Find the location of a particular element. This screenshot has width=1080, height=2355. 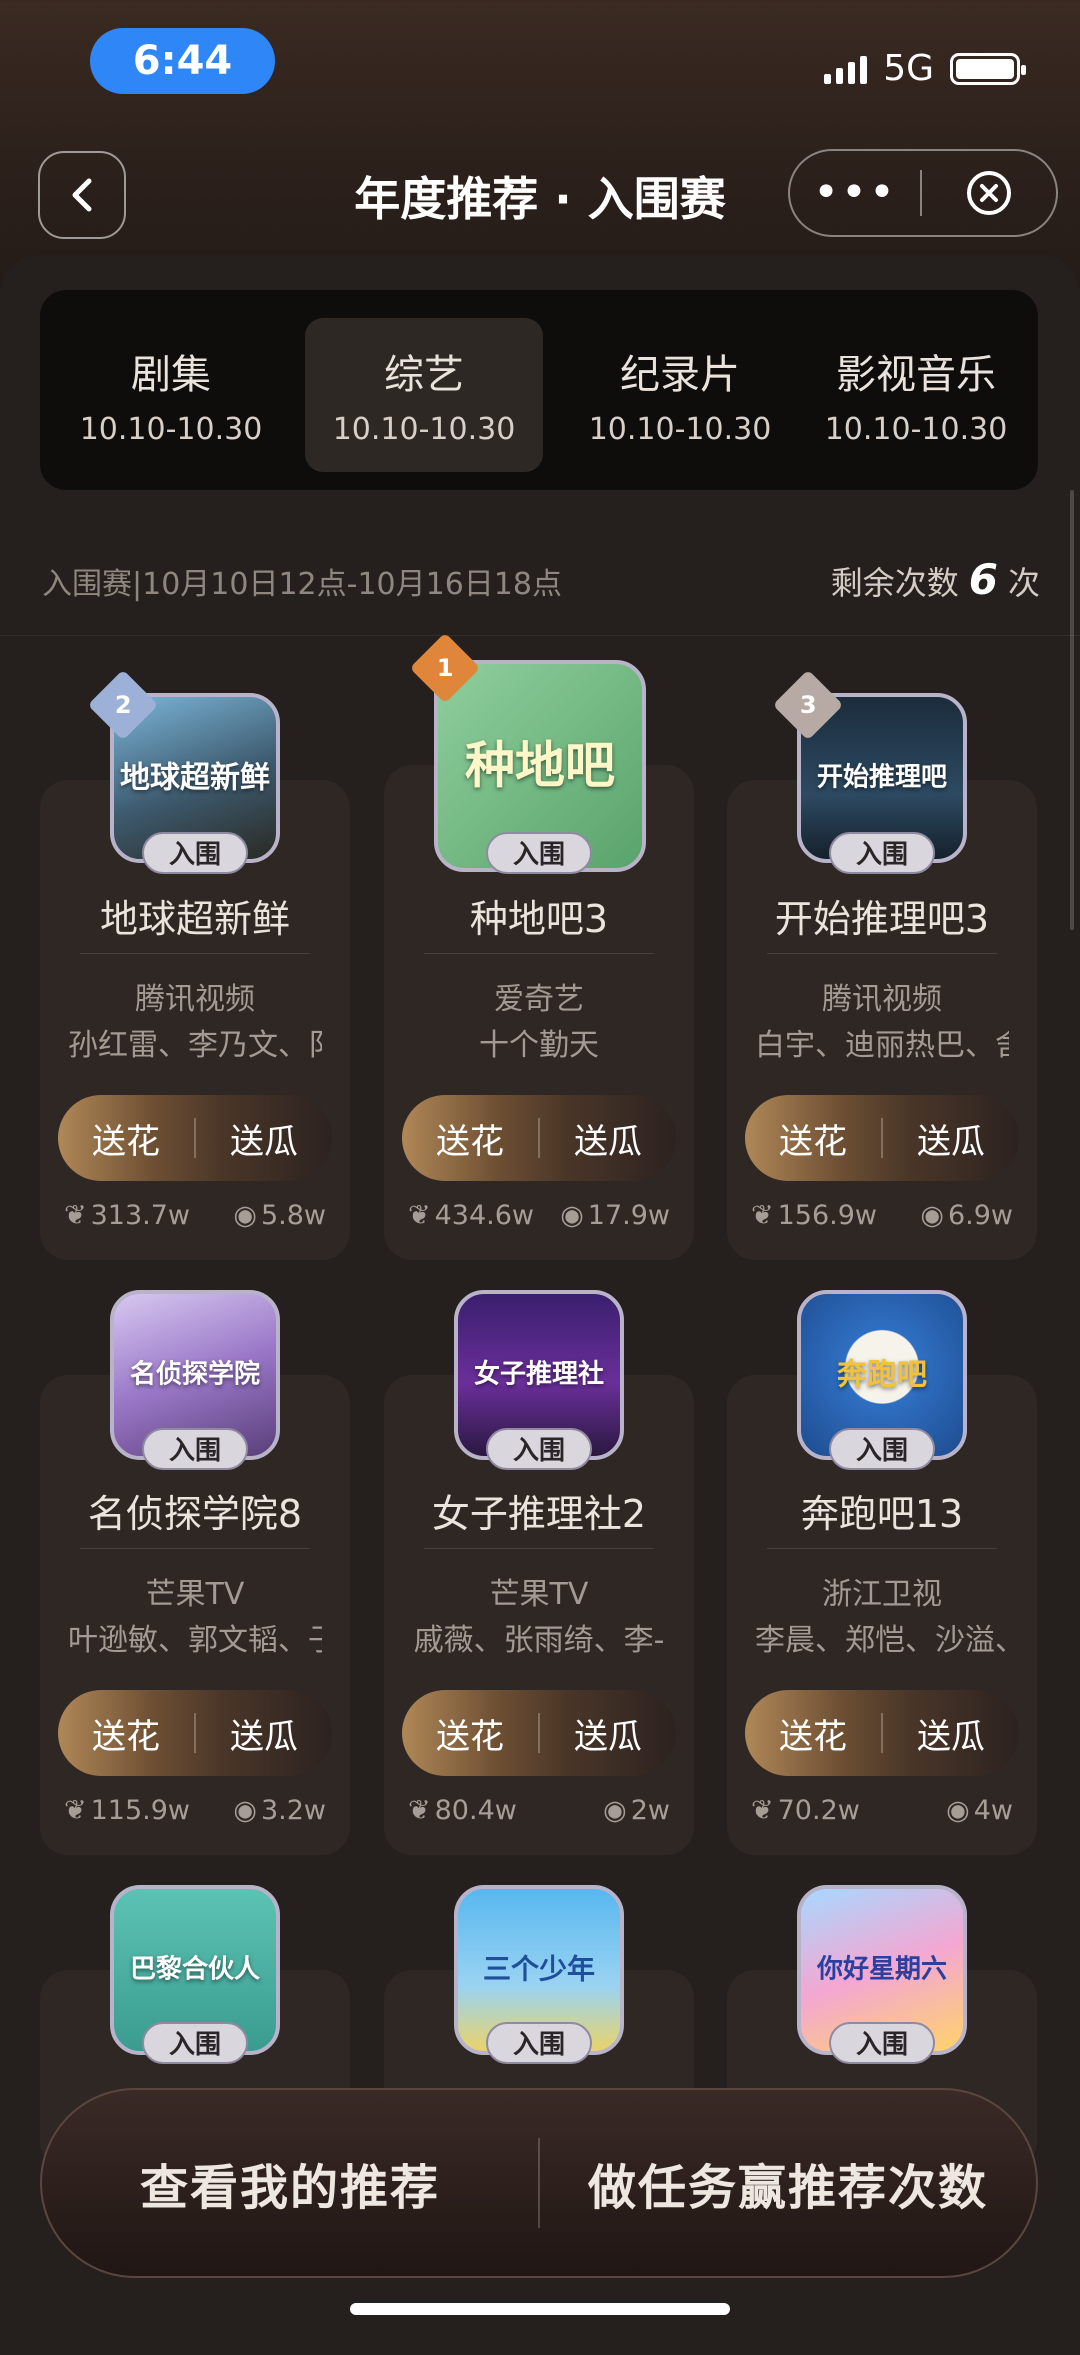

tab-variety: 综艺 10.10-10.30 is located at coordinates (424, 395).